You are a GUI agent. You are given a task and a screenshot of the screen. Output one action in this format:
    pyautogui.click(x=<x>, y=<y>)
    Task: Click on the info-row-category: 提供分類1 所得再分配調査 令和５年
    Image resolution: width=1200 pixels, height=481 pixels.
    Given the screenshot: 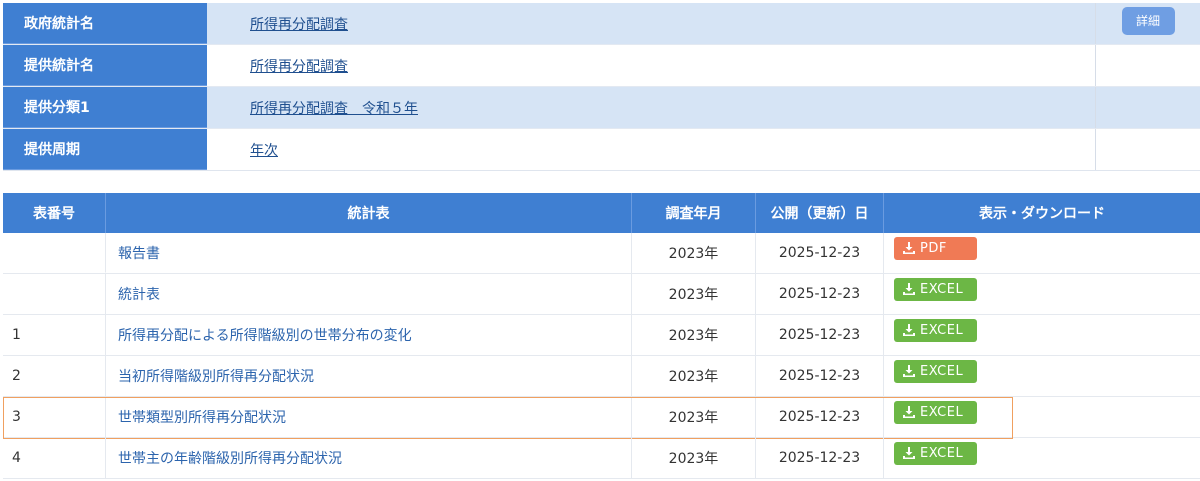 What is the action you would take?
    pyautogui.click(x=601, y=108)
    